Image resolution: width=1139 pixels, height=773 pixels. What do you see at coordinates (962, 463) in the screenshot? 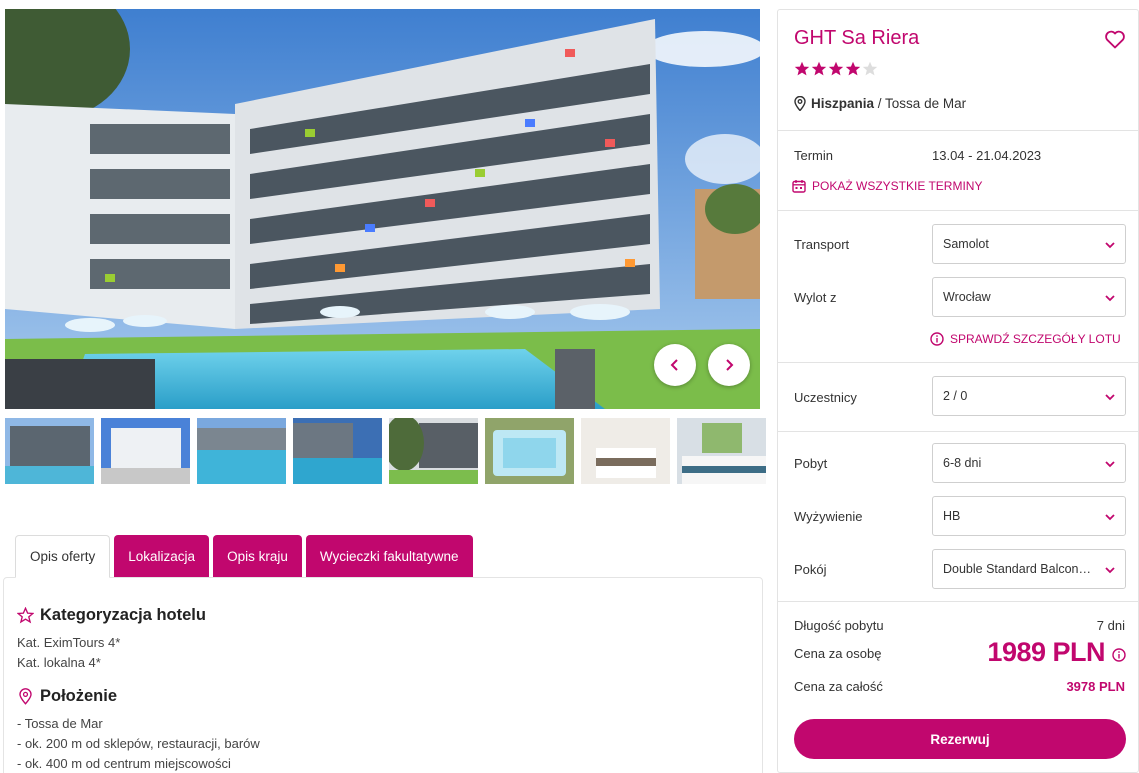
I see `stay-value: 6-8 dni` at bounding box center [962, 463].